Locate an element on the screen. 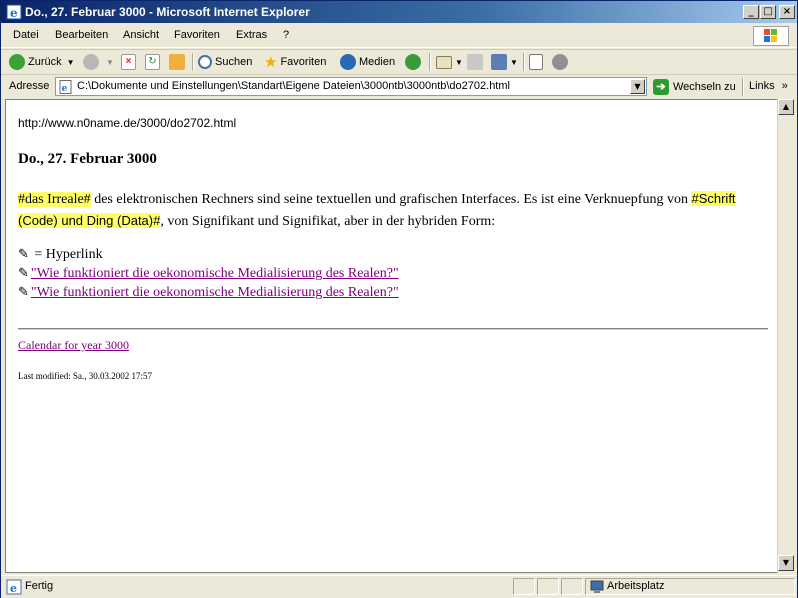  search-label: Suchen is located at coordinates (234, 62).